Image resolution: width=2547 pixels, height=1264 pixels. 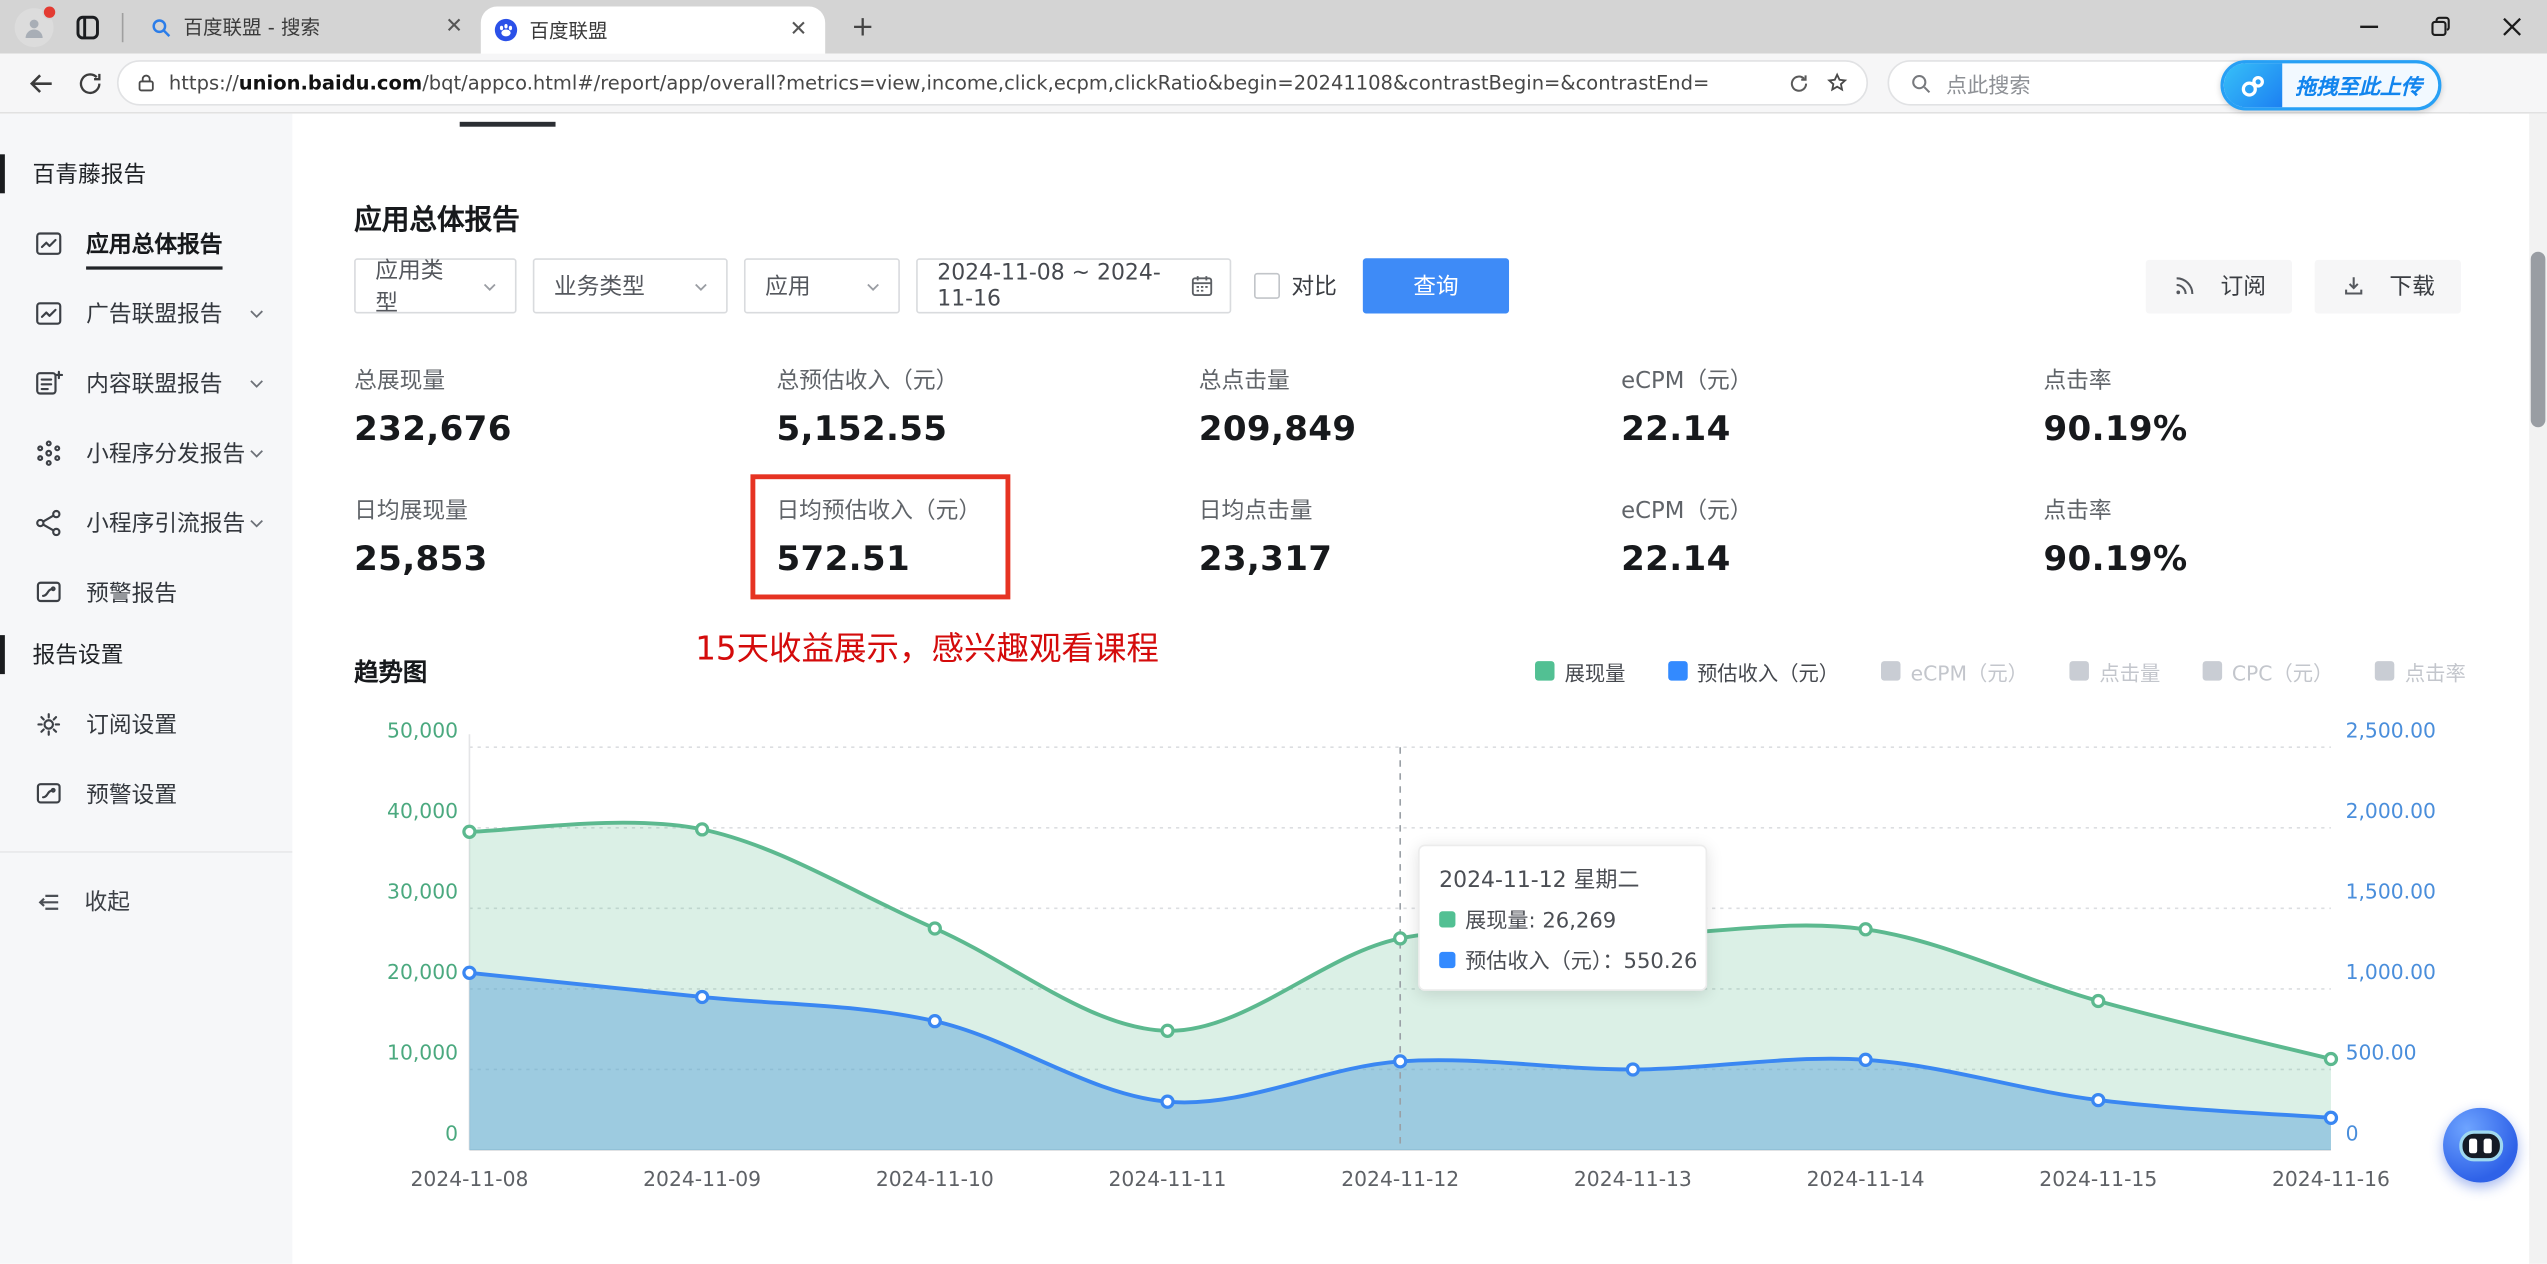 What do you see at coordinates (974, 537) in the screenshot?
I see `metric-card: 日均预估收入（元） 572.51` at bounding box center [974, 537].